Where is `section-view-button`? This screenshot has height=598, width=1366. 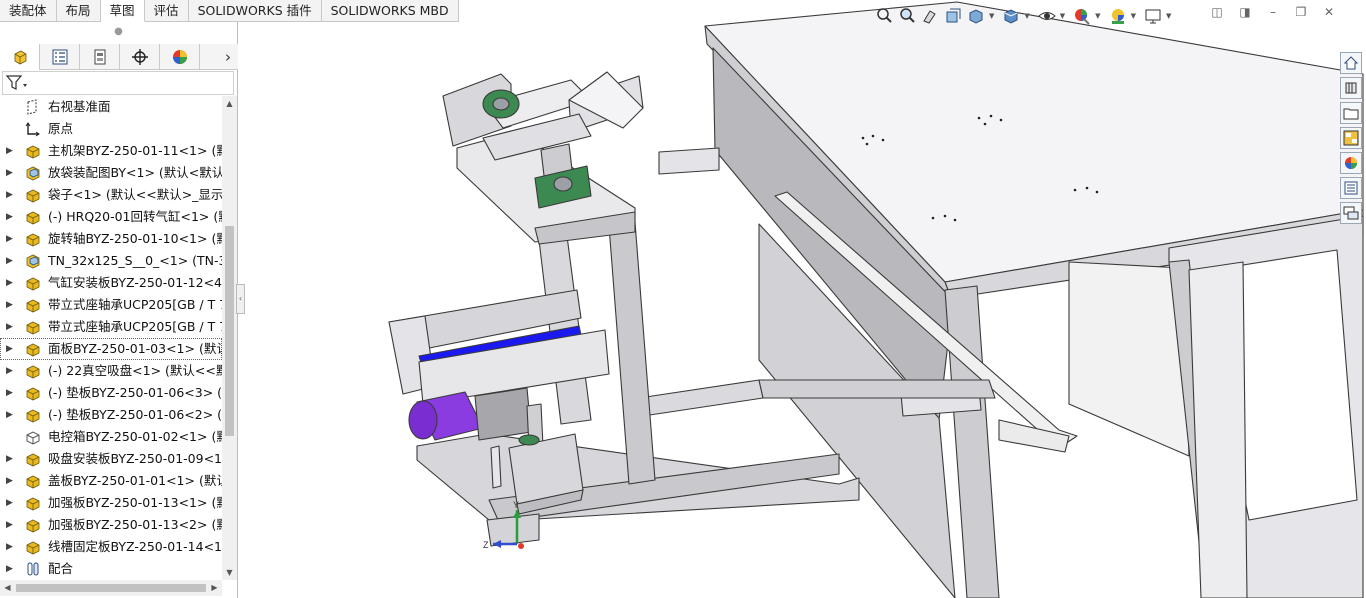
section-view-button is located at coordinates (953, 16).